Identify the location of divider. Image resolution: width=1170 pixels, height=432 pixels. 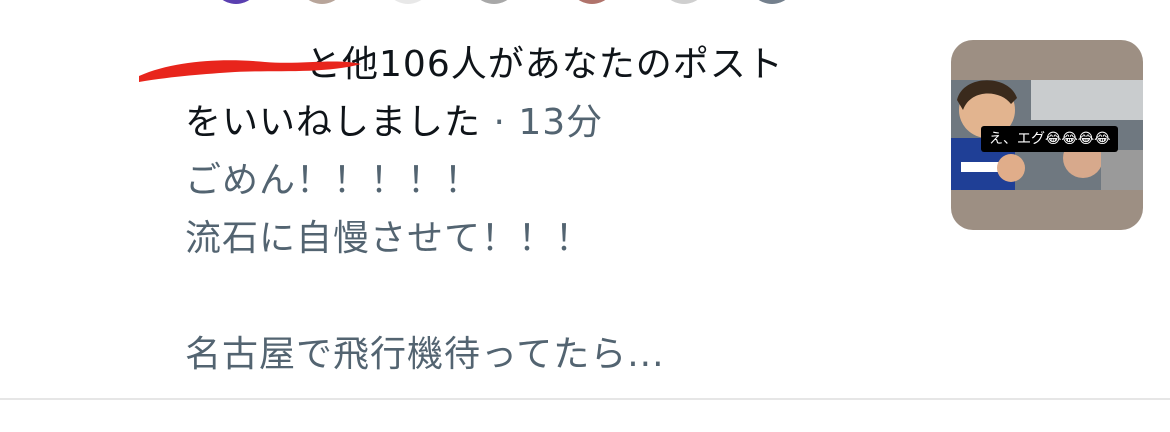
(585, 399).